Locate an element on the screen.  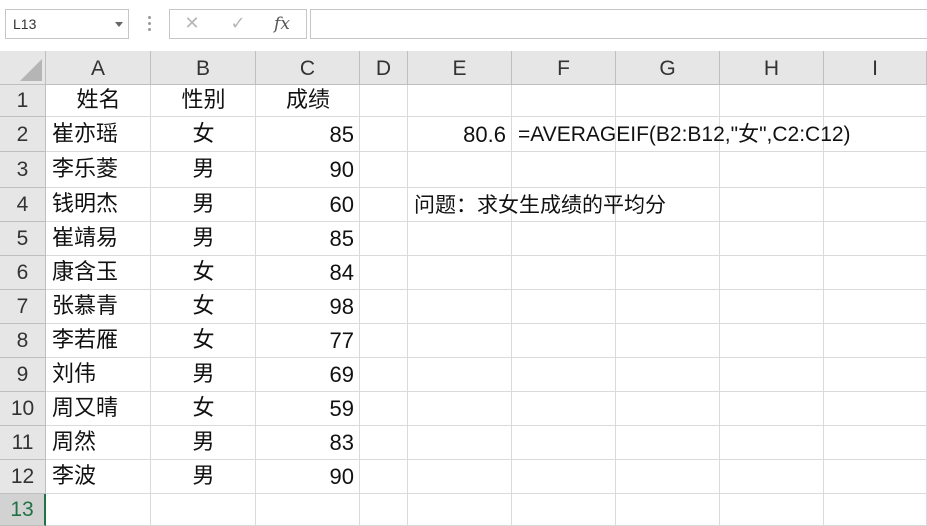
select-all-triangle-icon is located at coordinates (31, 70).